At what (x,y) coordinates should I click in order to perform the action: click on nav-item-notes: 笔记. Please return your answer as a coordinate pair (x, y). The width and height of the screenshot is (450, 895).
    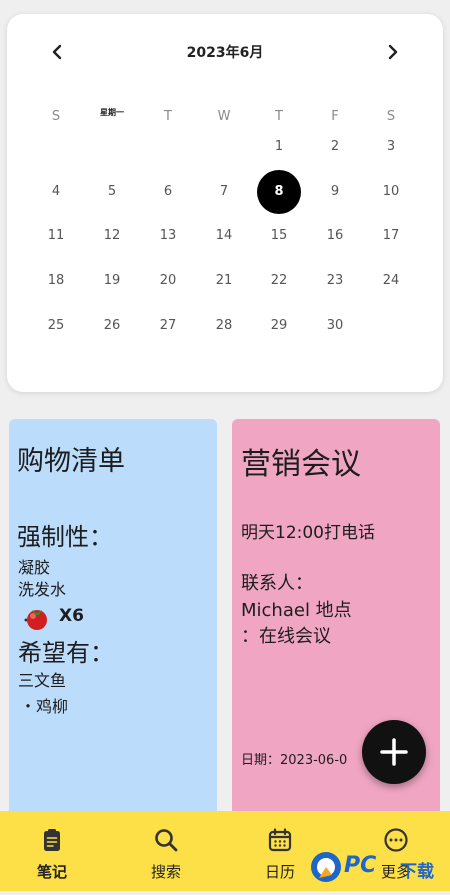
    Looking at the image, I should click on (52, 851).